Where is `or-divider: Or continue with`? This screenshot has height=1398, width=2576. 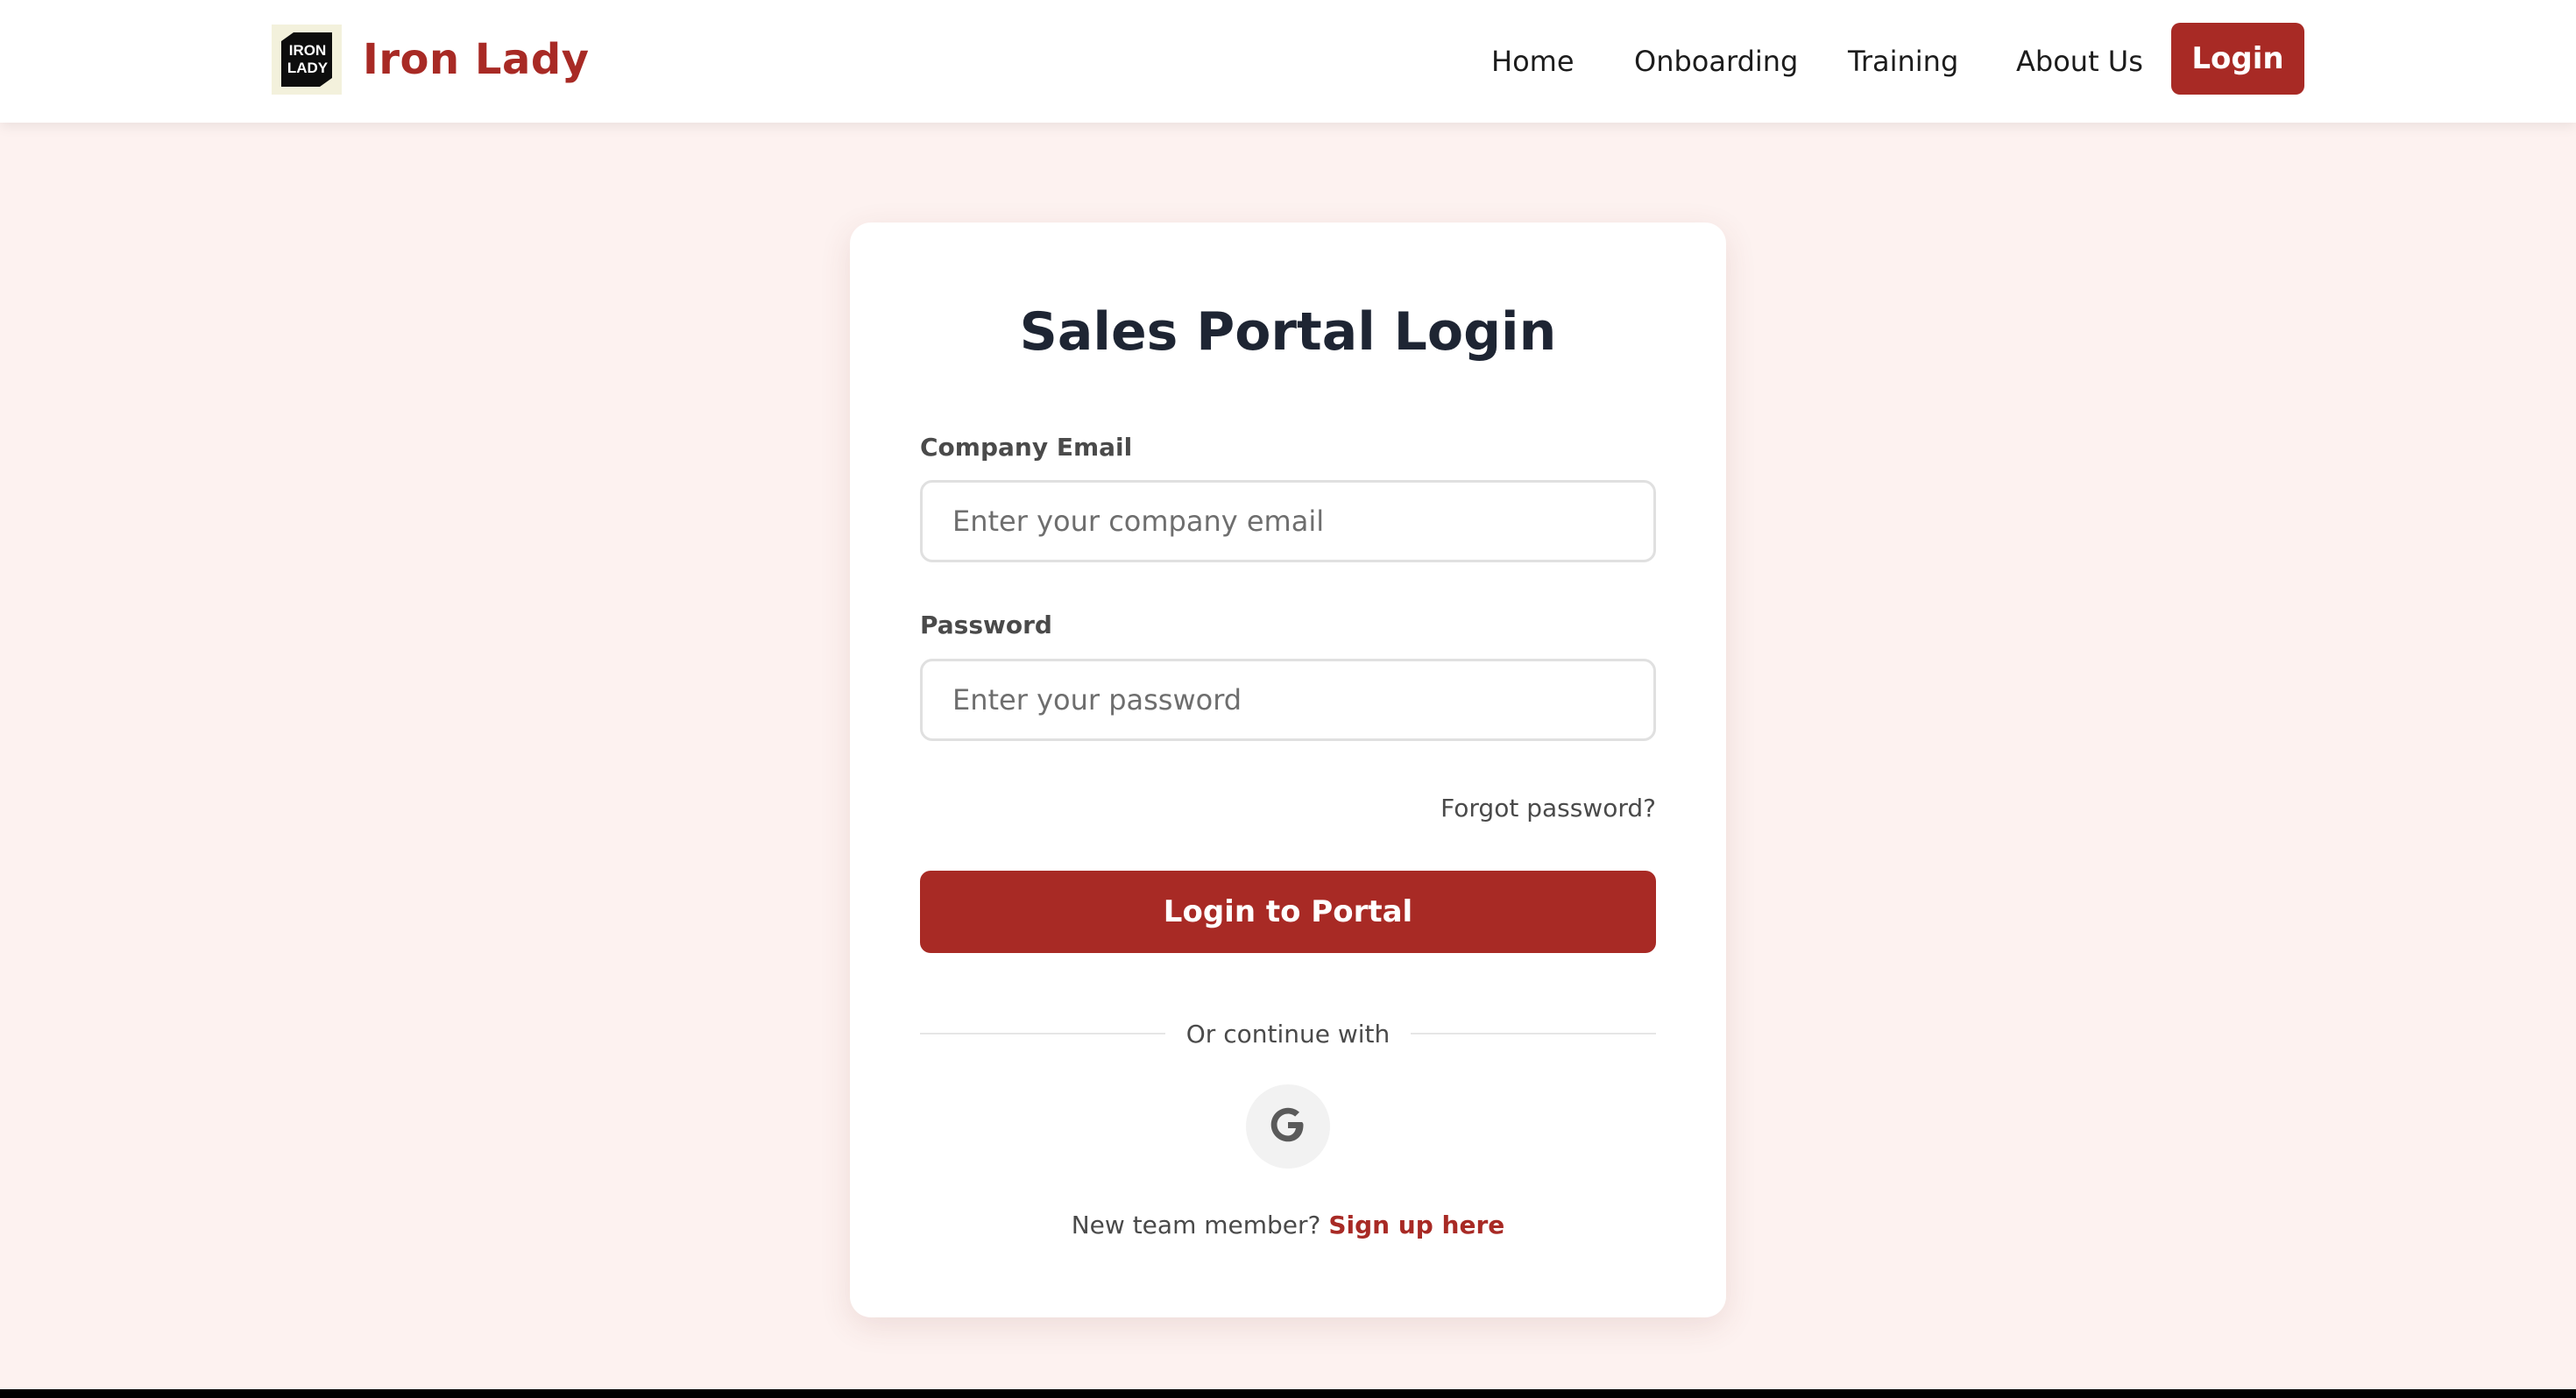
or-divider: Or continue with is located at coordinates (1288, 1033).